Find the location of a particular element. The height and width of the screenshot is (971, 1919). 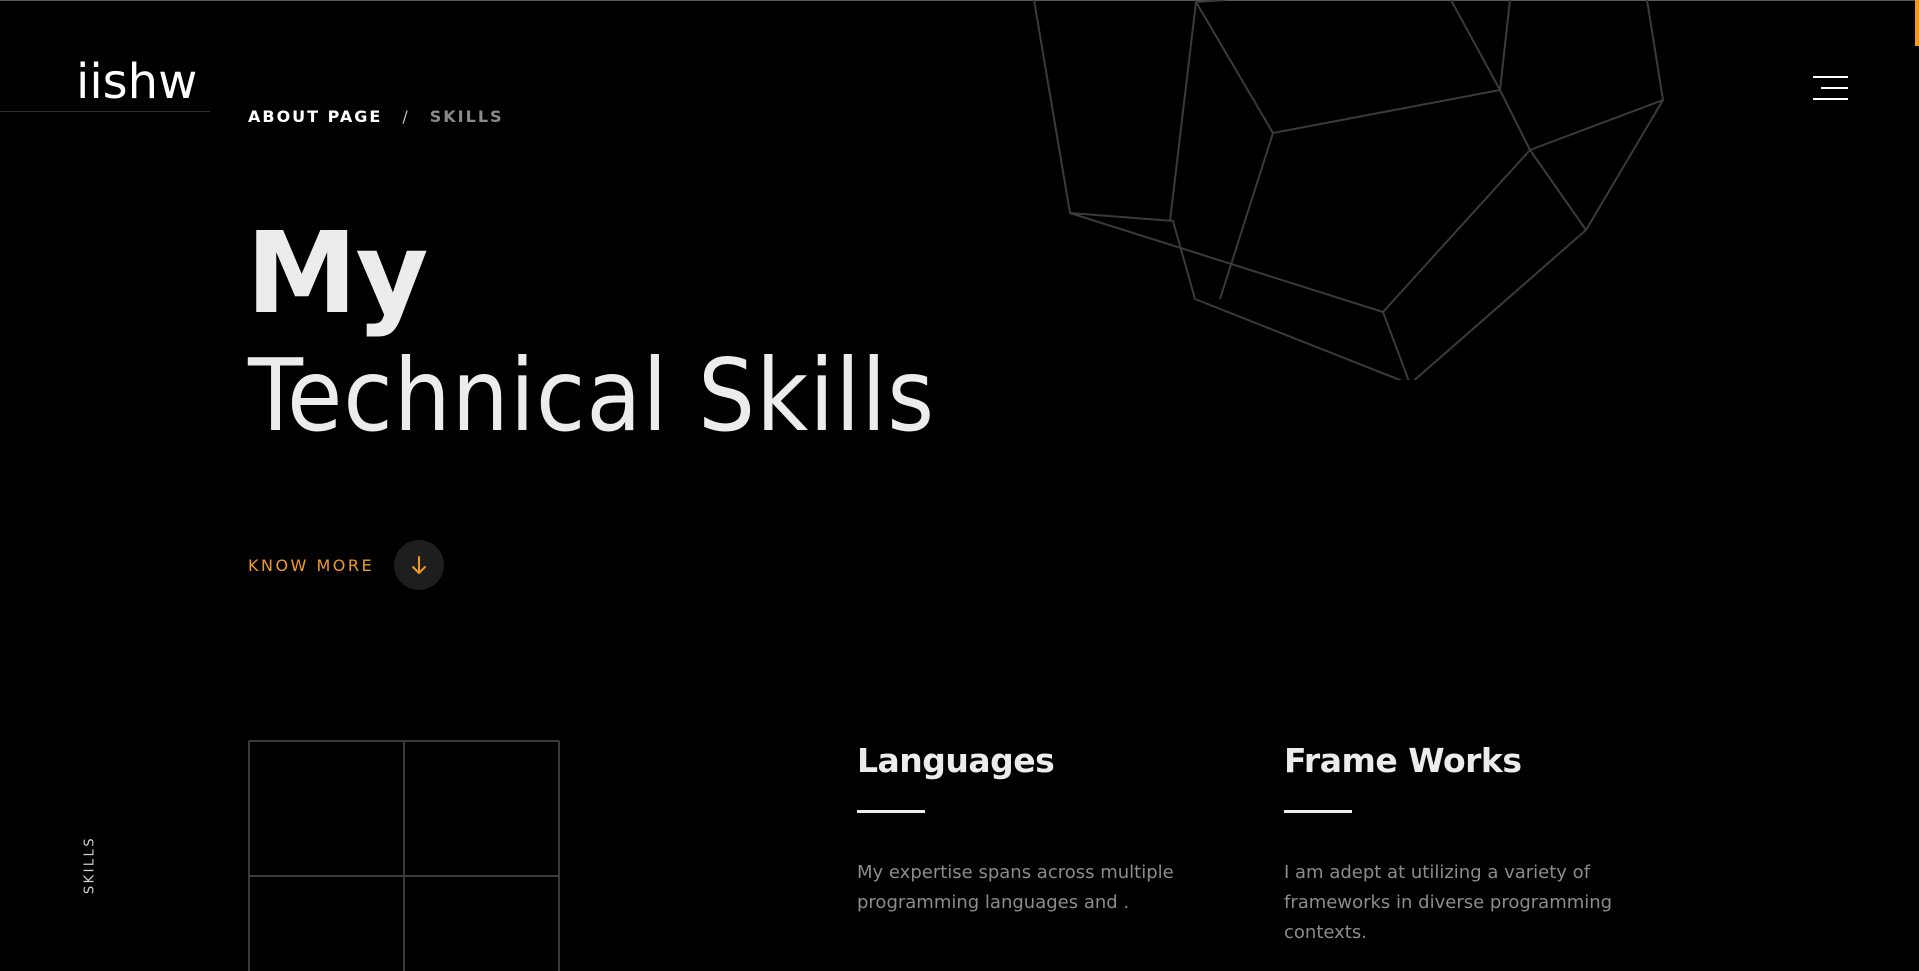

know-more-button: KNOW MORE is located at coordinates (346, 565).